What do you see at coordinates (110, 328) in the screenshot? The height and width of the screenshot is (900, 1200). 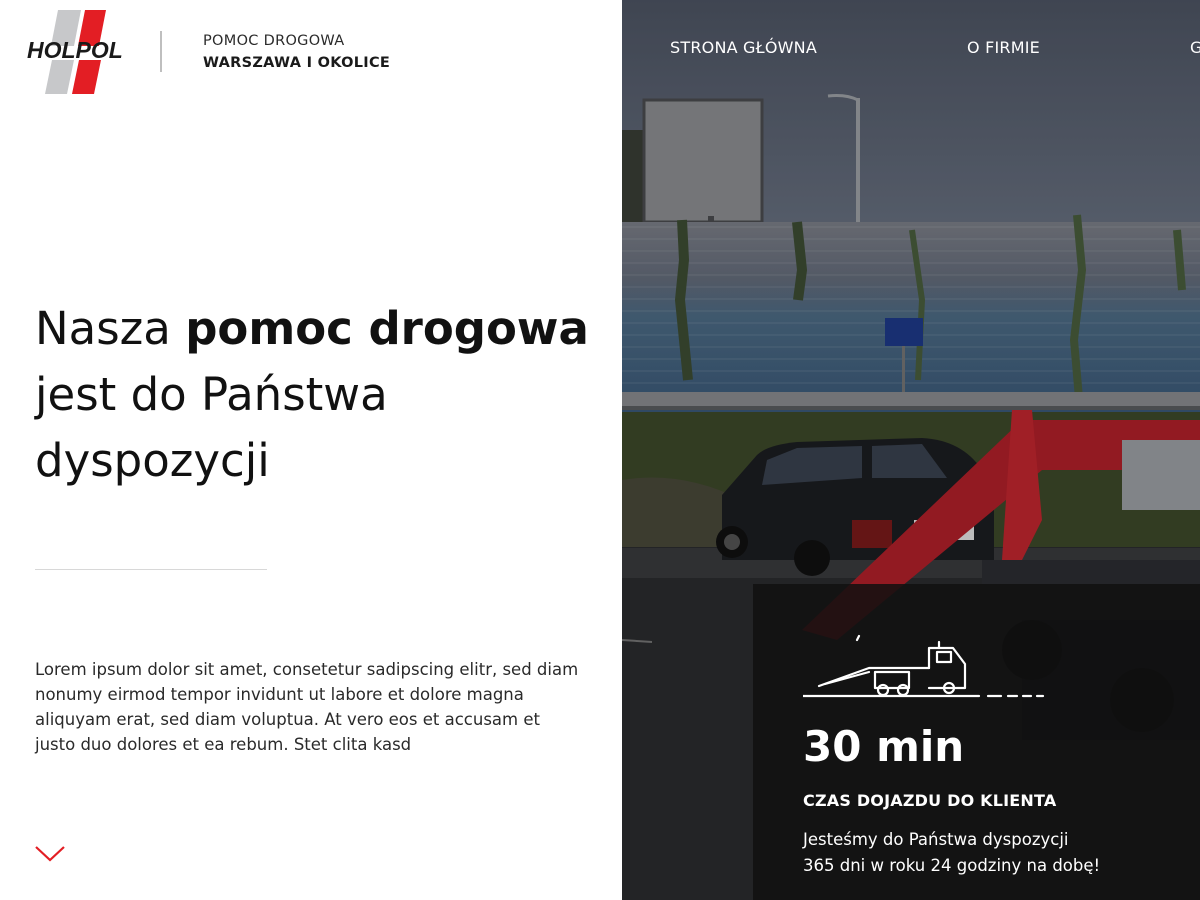 I see `hero-title-part1: Nasza` at bounding box center [110, 328].